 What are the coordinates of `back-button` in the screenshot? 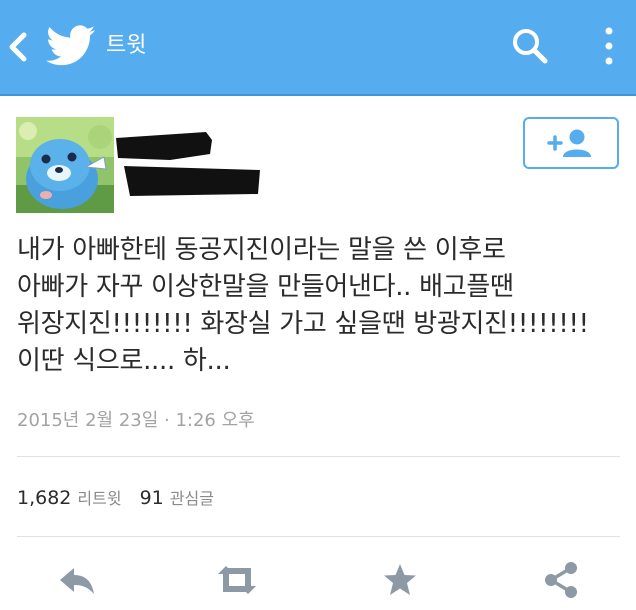 It's located at (19, 47).